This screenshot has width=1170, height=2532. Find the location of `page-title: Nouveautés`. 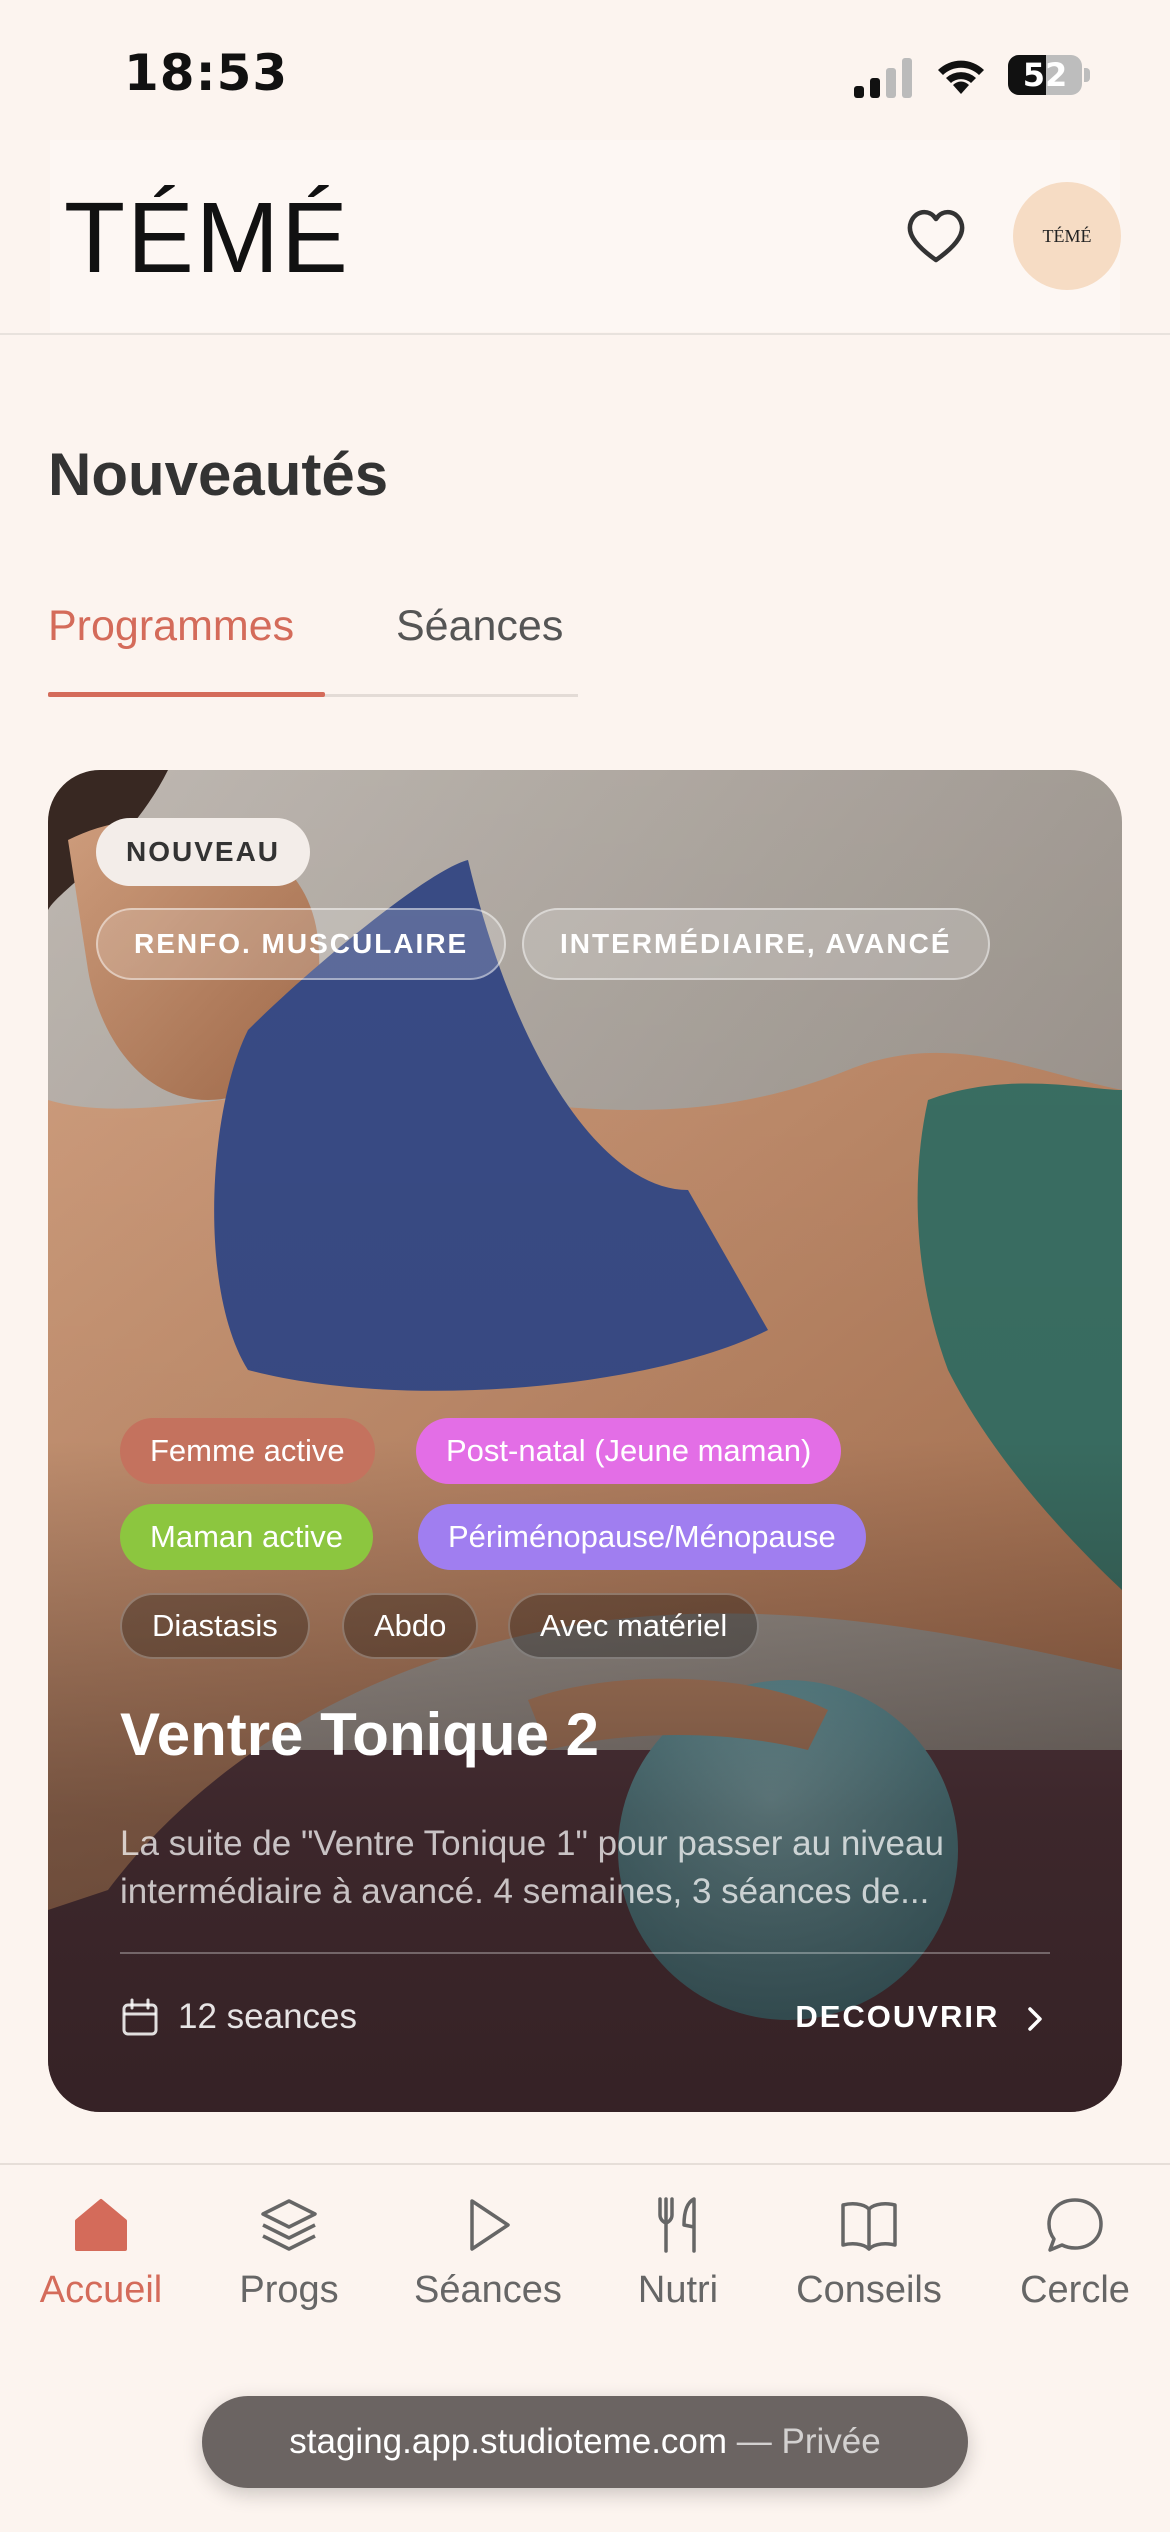

page-title: Nouveautés is located at coordinates (218, 474).